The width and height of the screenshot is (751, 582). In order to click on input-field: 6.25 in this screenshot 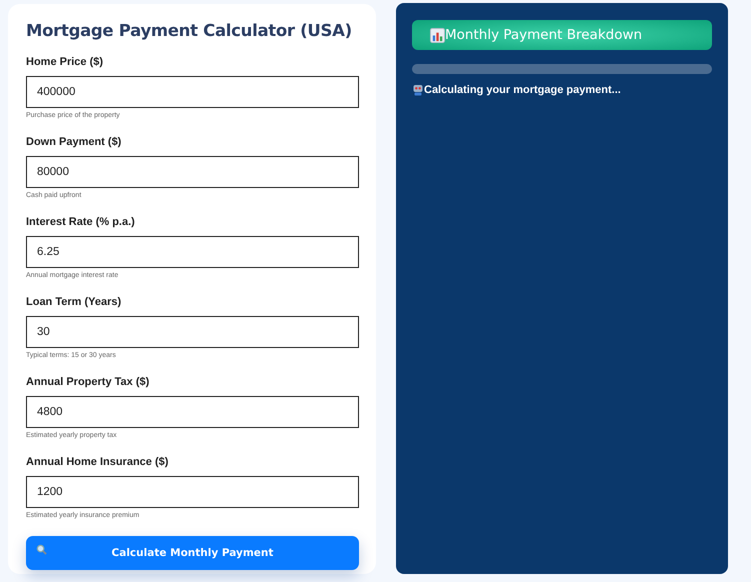, I will do `click(192, 252)`.